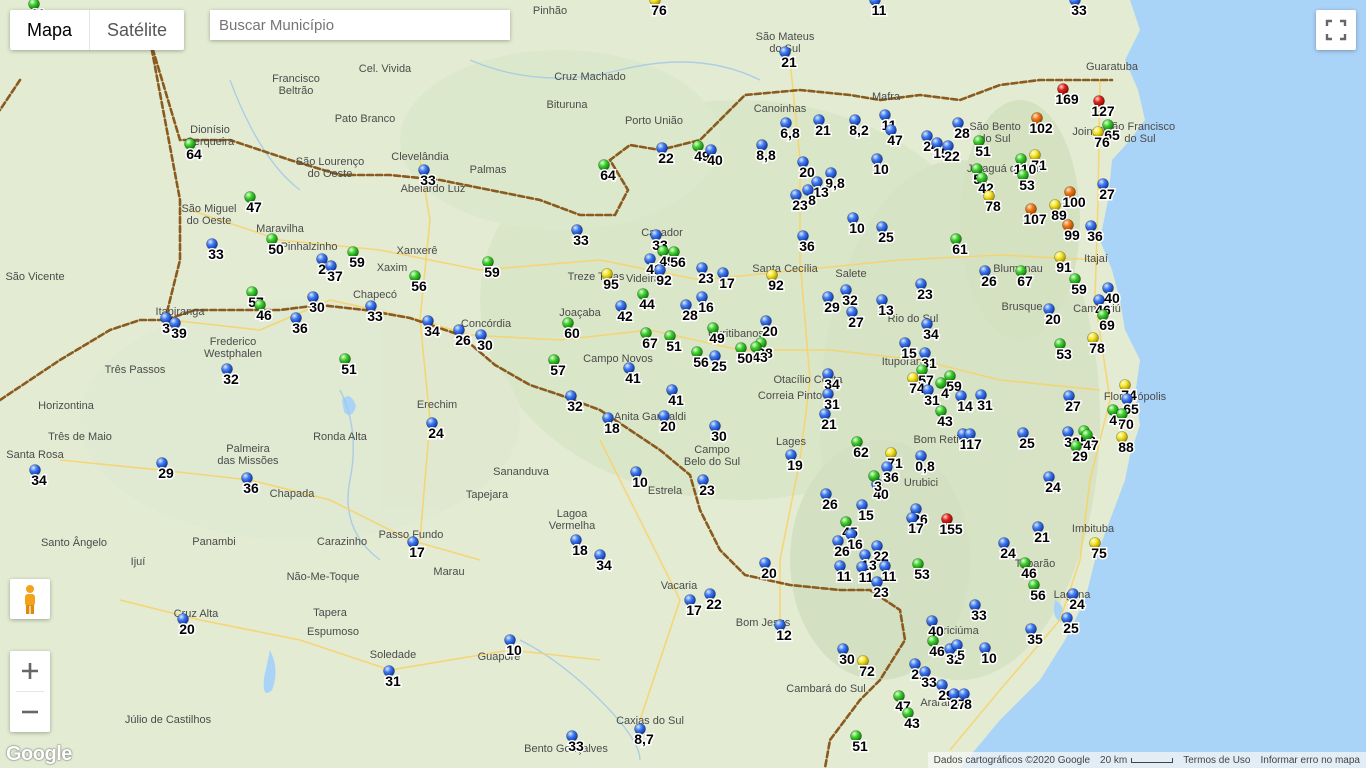 The width and height of the screenshot is (1366, 768). What do you see at coordinates (912, 723) in the screenshot?
I see `marker-value-label: 43` at bounding box center [912, 723].